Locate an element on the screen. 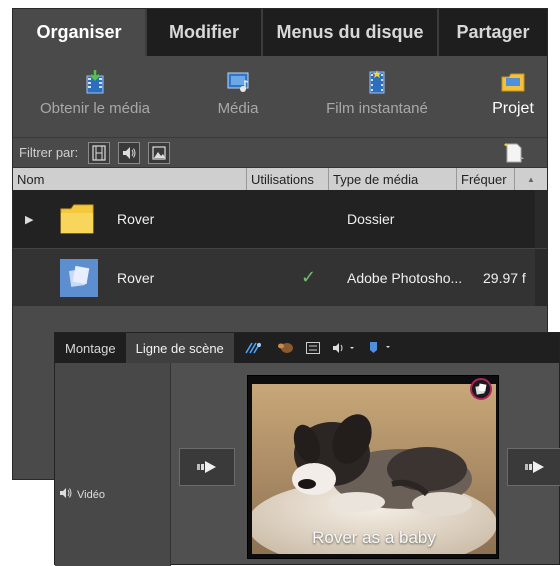 The width and height of the screenshot is (560, 566). tab-modifier: Modifier is located at coordinates (205, 32).